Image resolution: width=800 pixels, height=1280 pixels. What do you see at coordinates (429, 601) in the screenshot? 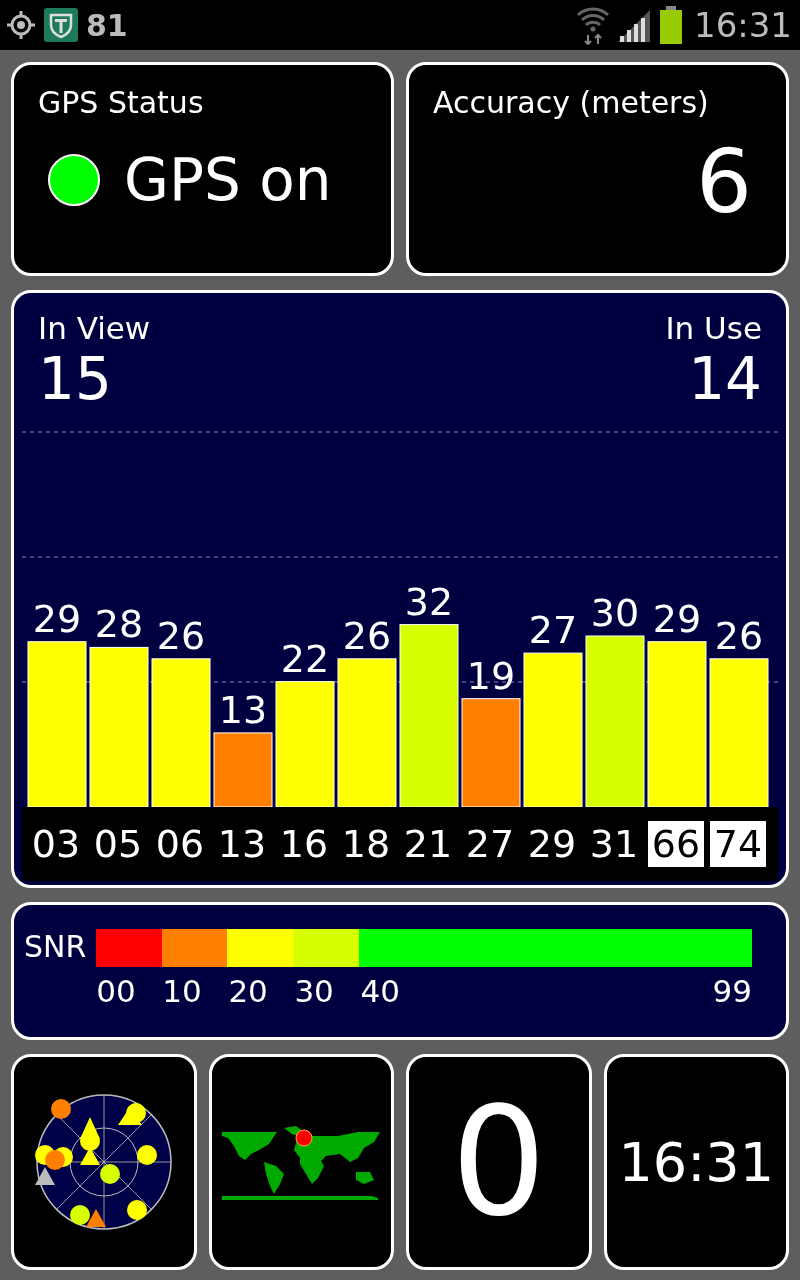
I see `bar-value: 32` at bounding box center [429, 601].